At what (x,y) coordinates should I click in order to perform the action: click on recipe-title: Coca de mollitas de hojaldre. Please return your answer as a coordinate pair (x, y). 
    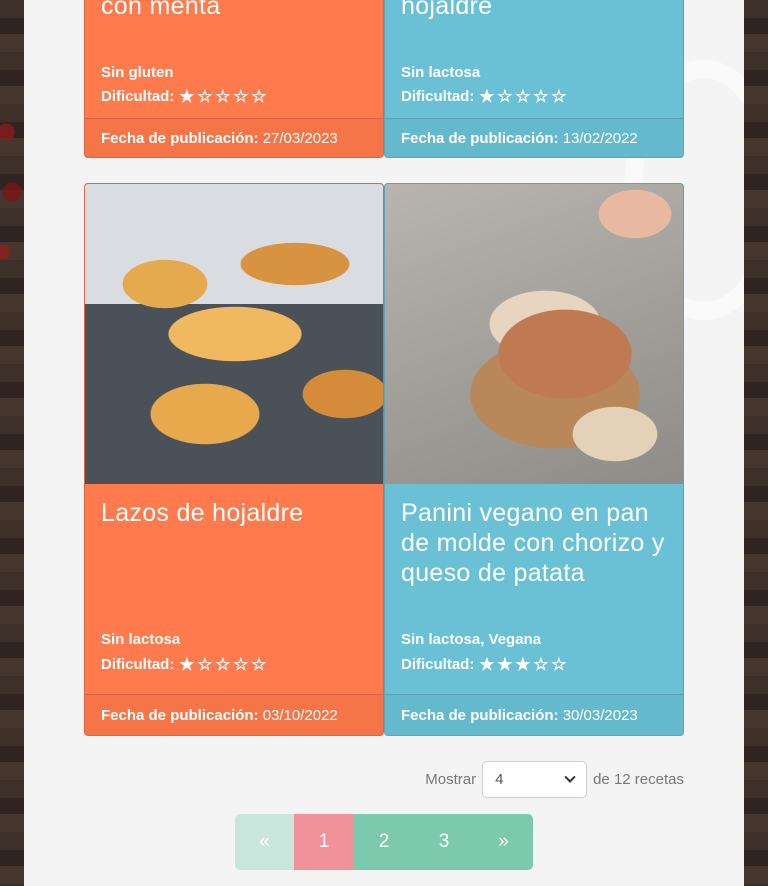
    Looking at the image, I should click on (534, 10).